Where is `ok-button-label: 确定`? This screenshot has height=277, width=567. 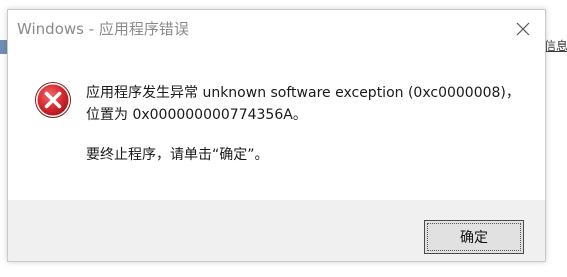
ok-button-label: 确定 is located at coordinates (474, 238).